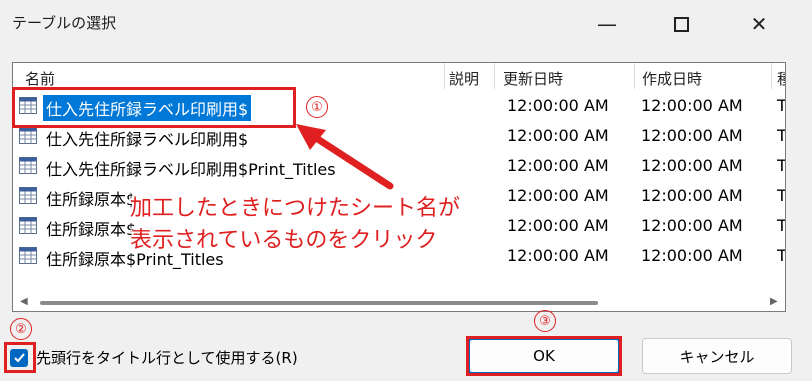 Image resolution: width=812 pixels, height=381 pixels. I want to click on close-icon: ✕, so click(759, 24).